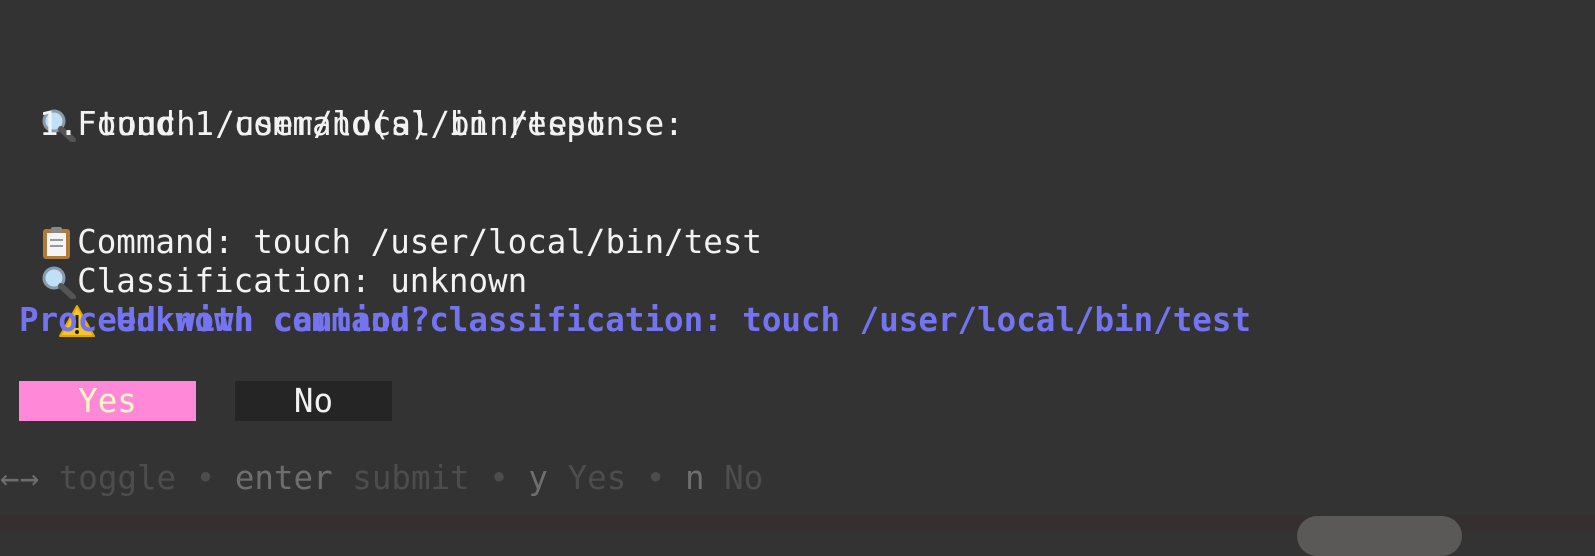 The height and width of the screenshot is (556, 1595). I want to click on bottom-pill, so click(1379, 536).